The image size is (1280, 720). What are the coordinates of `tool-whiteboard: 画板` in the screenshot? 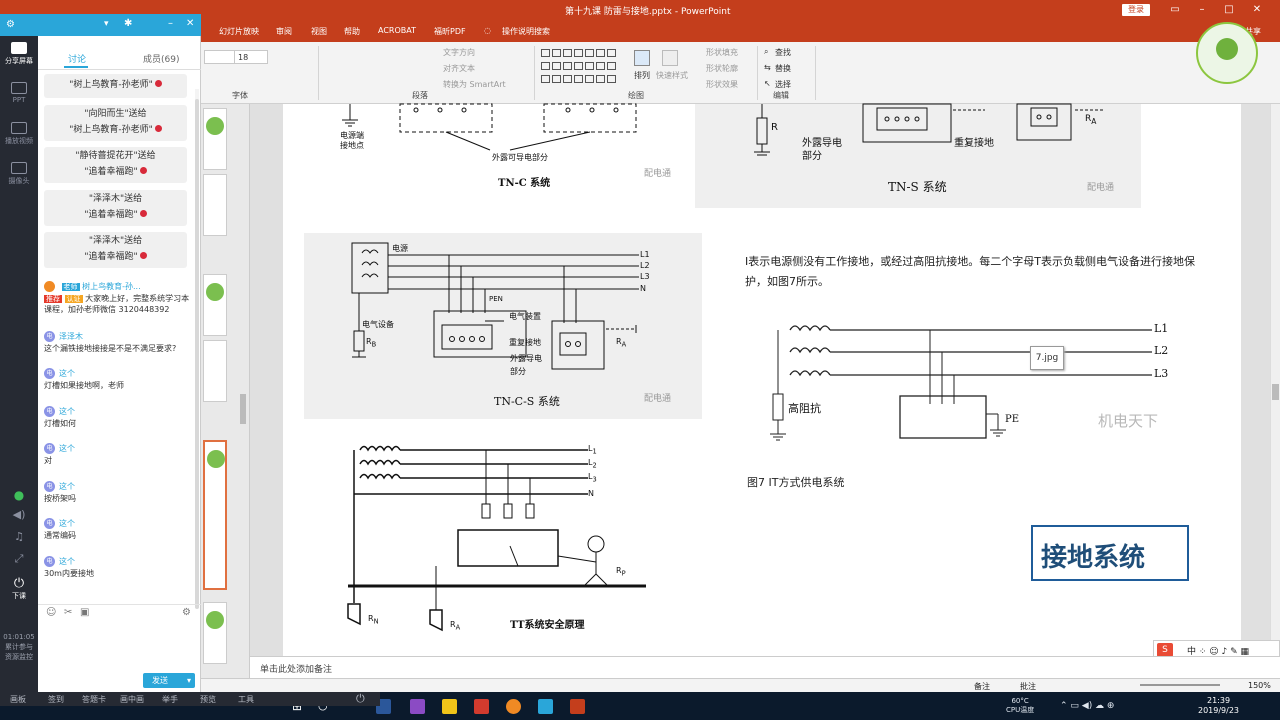 It's located at (18, 699).